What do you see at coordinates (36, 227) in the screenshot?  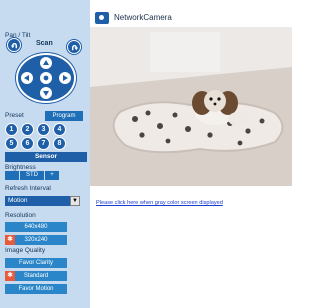 I see `resolution-option-640x480: 640x480` at bounding box center [36, 227].